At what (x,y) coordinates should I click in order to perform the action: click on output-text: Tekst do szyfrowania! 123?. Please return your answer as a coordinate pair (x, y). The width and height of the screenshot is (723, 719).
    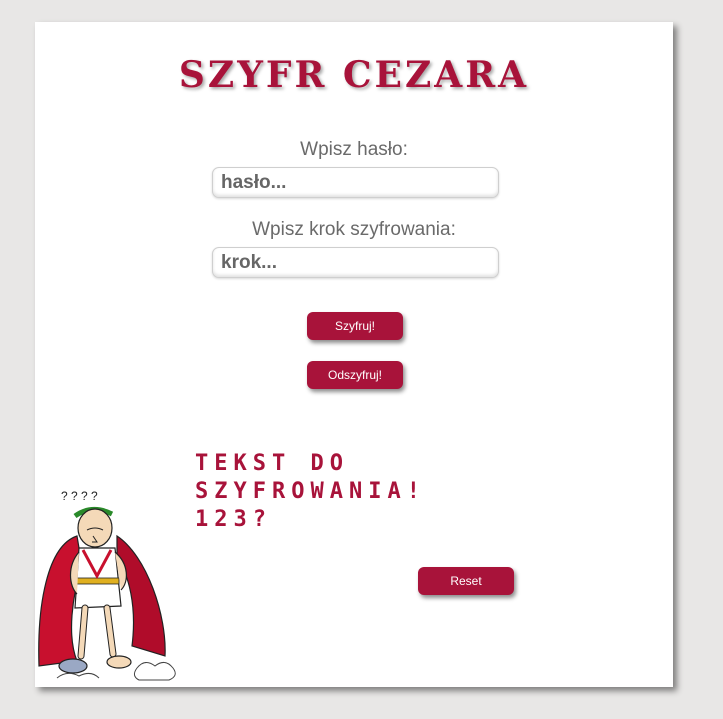
    Looking at the image, I should click on (310, 491).